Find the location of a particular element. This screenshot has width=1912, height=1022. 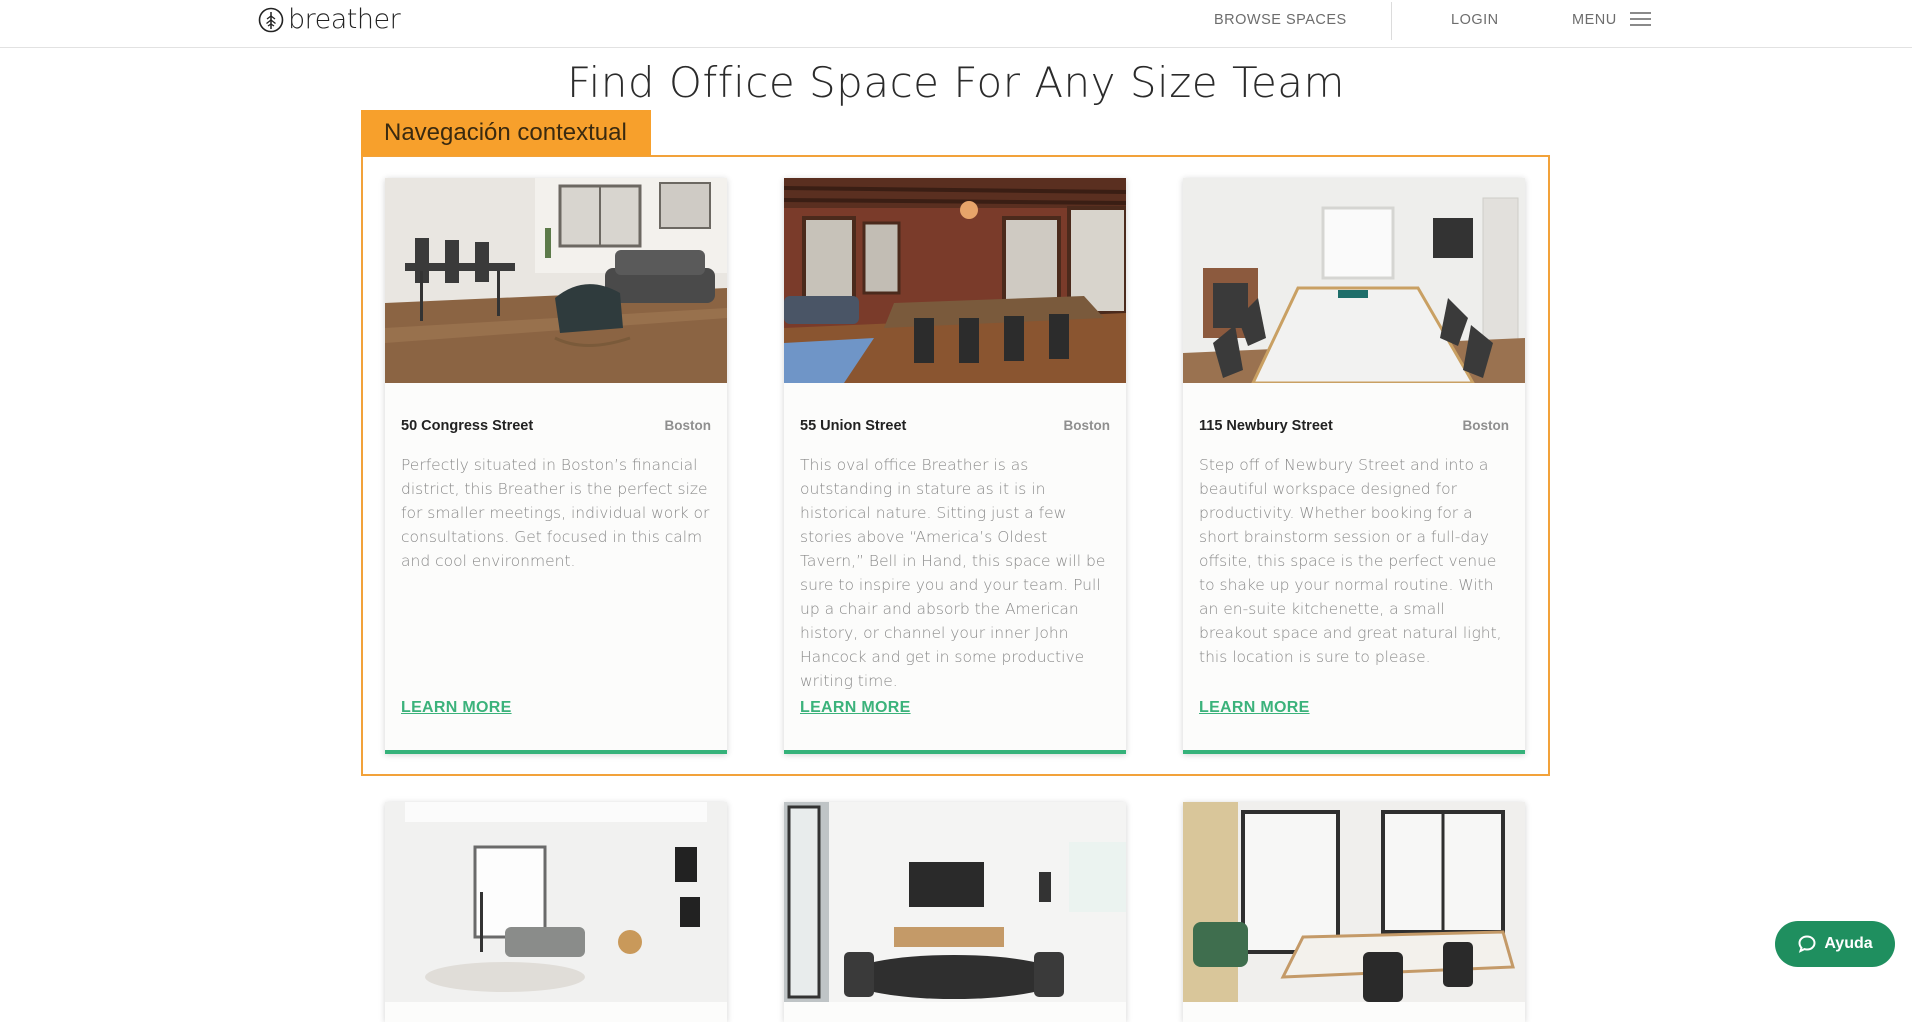

hamburger-menu-icon is located at coordinates (1640, 19).